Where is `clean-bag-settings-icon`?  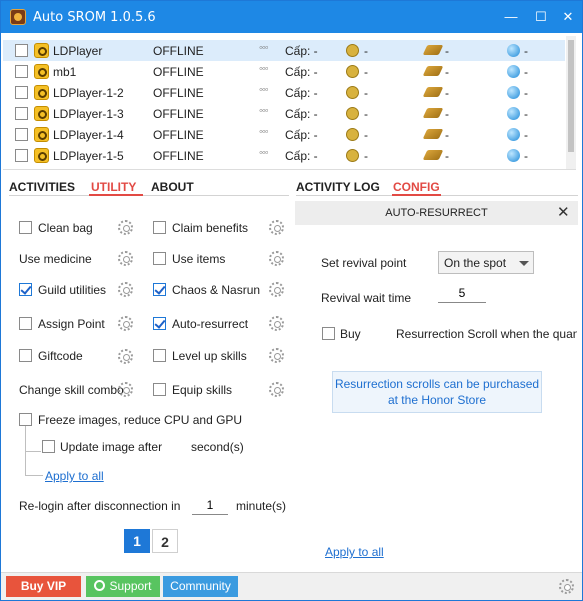
clean-bag-settings-icon is located at coordinates (125, 227).